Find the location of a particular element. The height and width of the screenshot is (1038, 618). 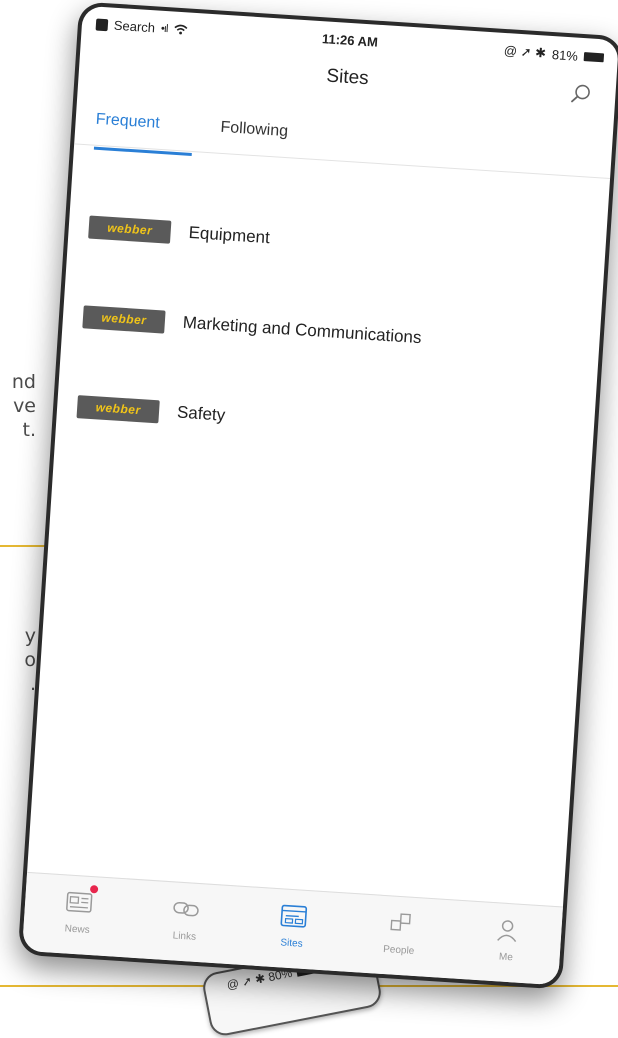

bg-fragment: ve is located at coordinates (24, 406).